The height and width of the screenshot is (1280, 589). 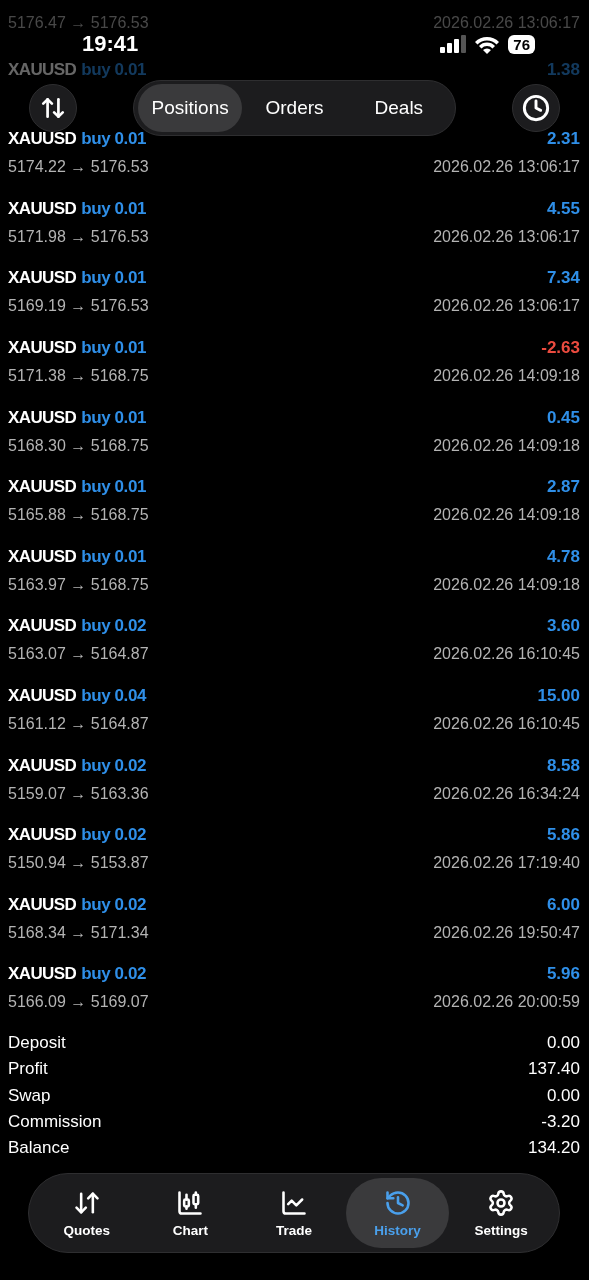 I want to click on price-range: 5169.19 → 5176.53, so click(x=78, y=306).